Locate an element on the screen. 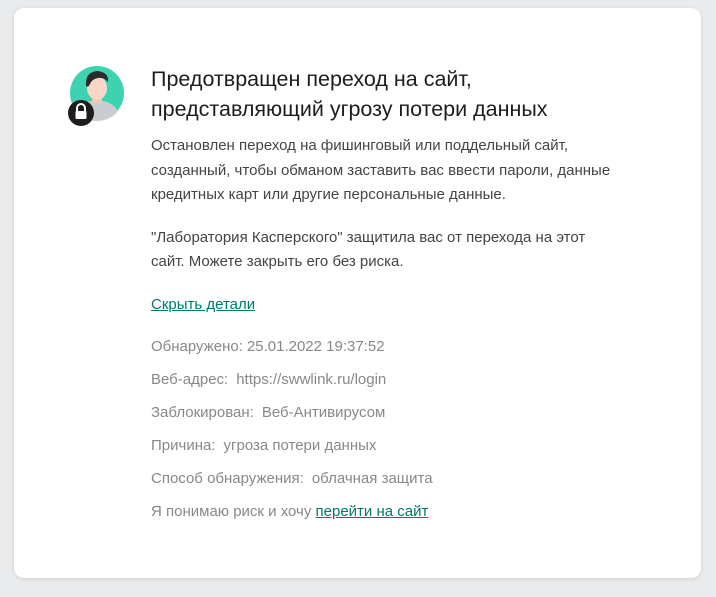 This screenshot has width=716, height=597. url-value: https://swwlink.ru/login is located at coordinates (311, 379).